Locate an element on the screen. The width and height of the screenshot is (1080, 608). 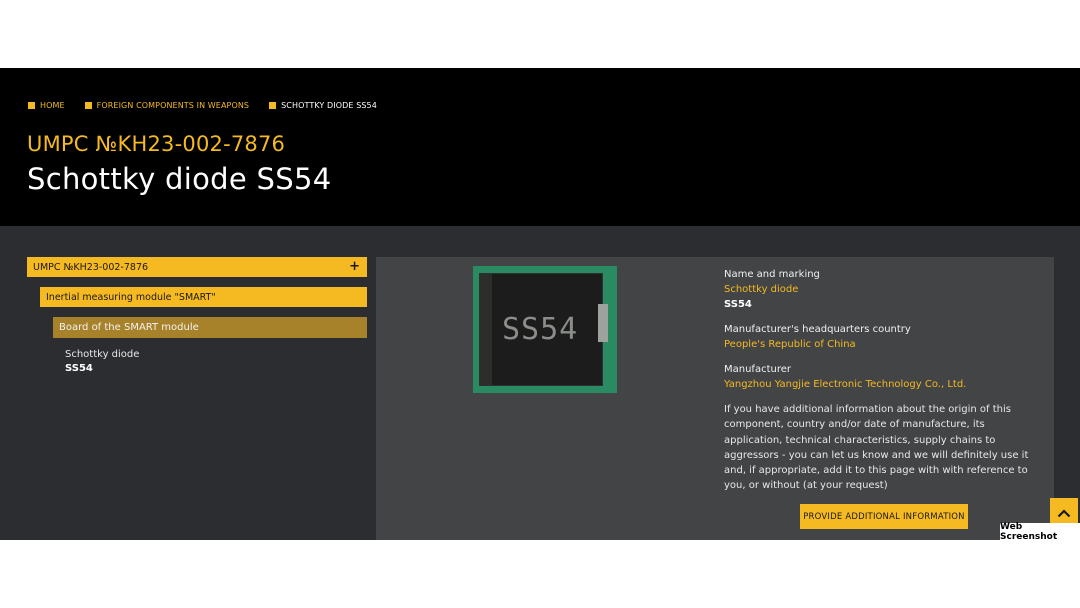
hq-country-label: Manufacturer's headquarters country is located at coordinates (817, 329).